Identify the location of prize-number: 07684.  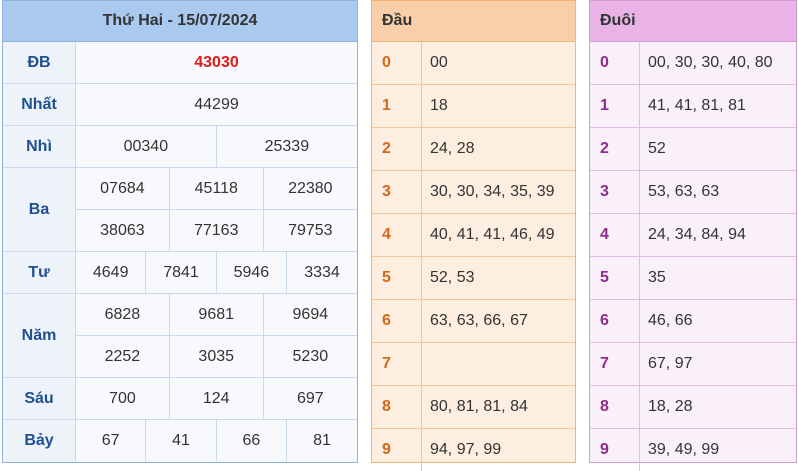
(122, 188).